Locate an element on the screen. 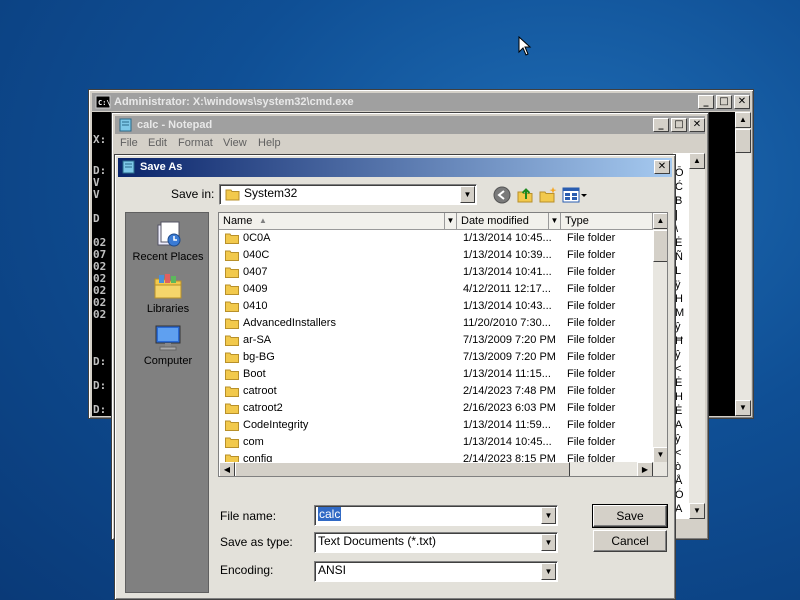  file-name: catroot2 is located at coordinates (263, 408).